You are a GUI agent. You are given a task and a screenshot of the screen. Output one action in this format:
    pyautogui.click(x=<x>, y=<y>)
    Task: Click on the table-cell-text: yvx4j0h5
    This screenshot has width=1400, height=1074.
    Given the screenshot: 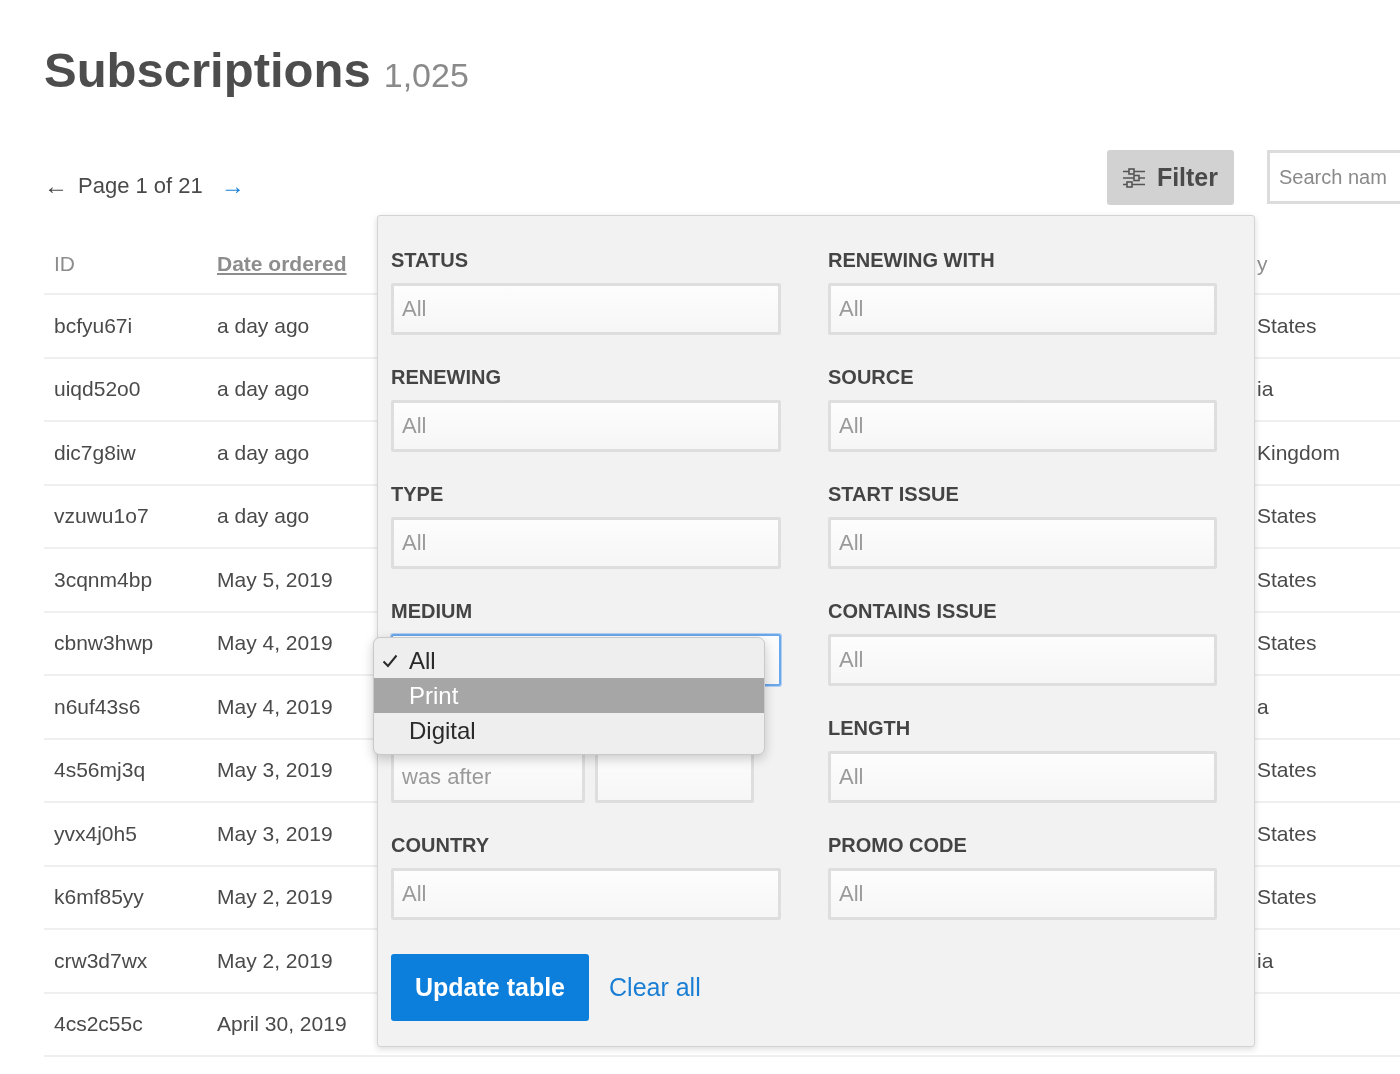 What is the action you would take?
    pyautogui.click(x=95, y=833)
    